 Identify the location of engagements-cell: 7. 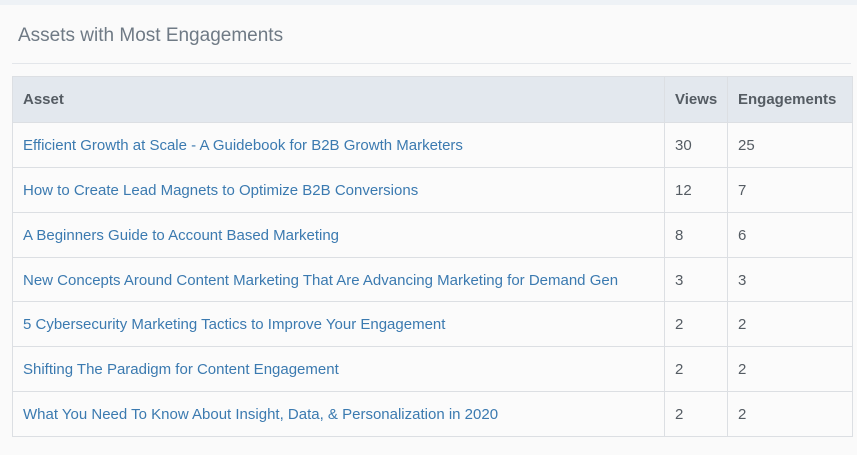
(790, 190).